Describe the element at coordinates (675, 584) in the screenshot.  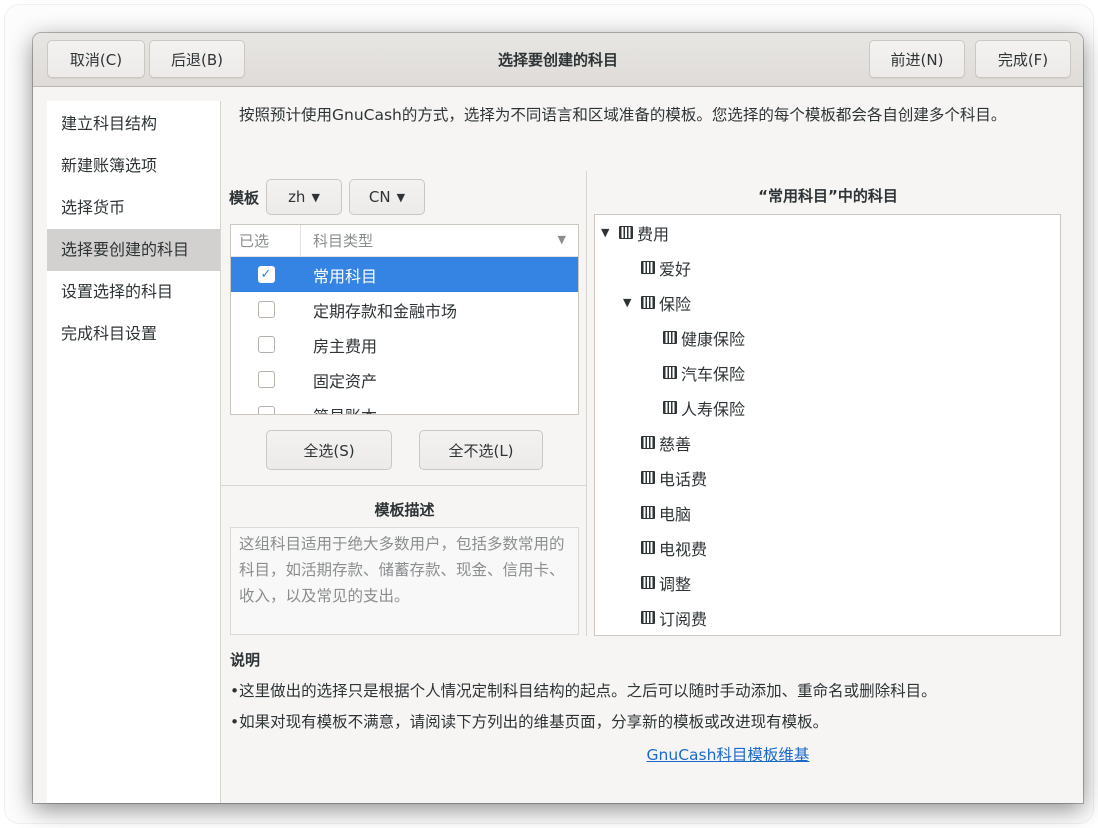
I see `tree-item-label: 调整` at that location.